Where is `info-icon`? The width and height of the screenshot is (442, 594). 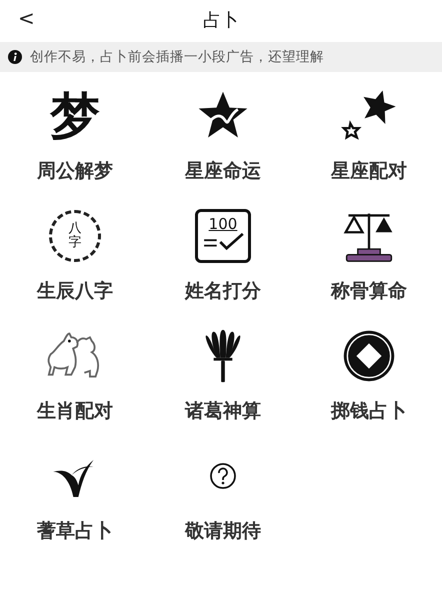 info-icon is located at coordinates (15, 57).